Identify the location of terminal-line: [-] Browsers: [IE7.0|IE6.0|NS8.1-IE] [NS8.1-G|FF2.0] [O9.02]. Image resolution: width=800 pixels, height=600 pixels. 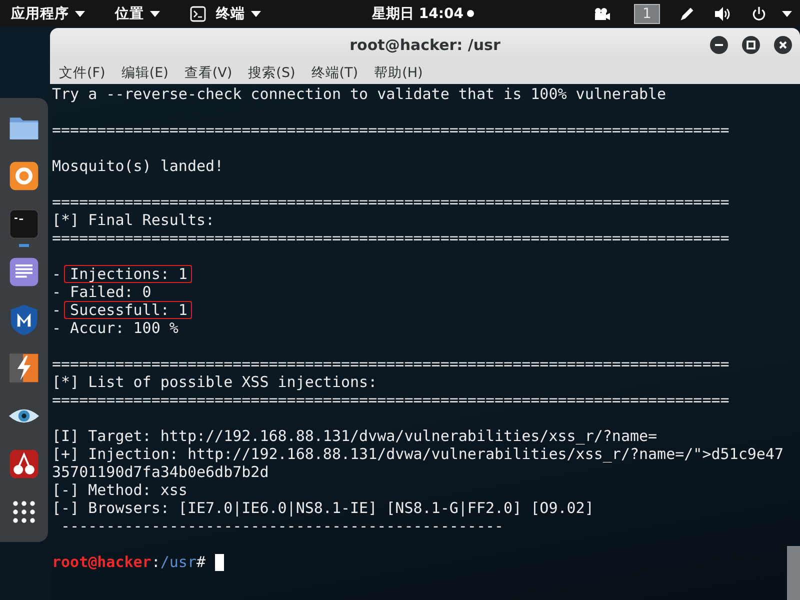
(323, 508).